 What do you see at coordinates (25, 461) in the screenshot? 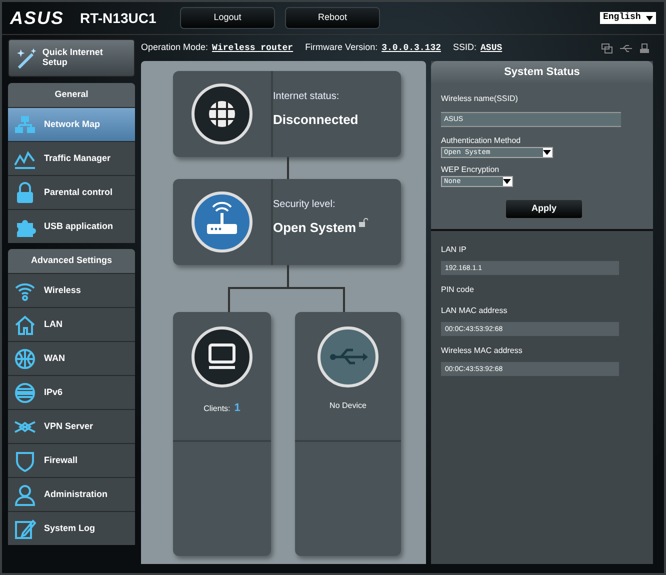
I see `shield-icon` at bounding box center [25, 461].